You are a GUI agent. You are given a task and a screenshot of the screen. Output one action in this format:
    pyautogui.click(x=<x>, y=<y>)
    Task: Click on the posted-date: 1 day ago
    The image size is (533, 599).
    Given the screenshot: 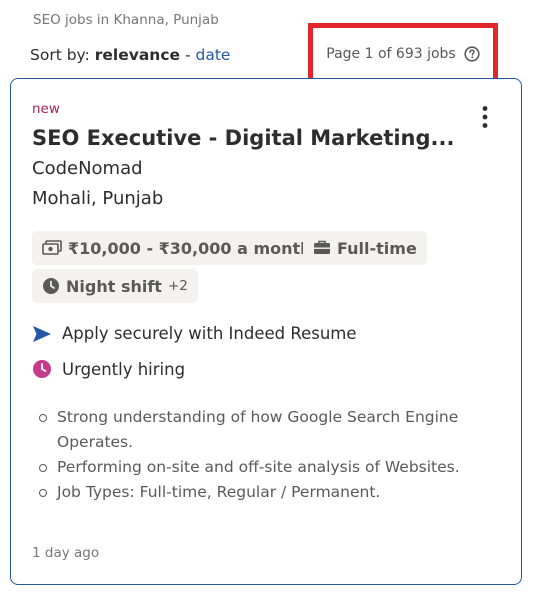 What is the action you would take?
    pyautogui.click(x=66, y=553)
    